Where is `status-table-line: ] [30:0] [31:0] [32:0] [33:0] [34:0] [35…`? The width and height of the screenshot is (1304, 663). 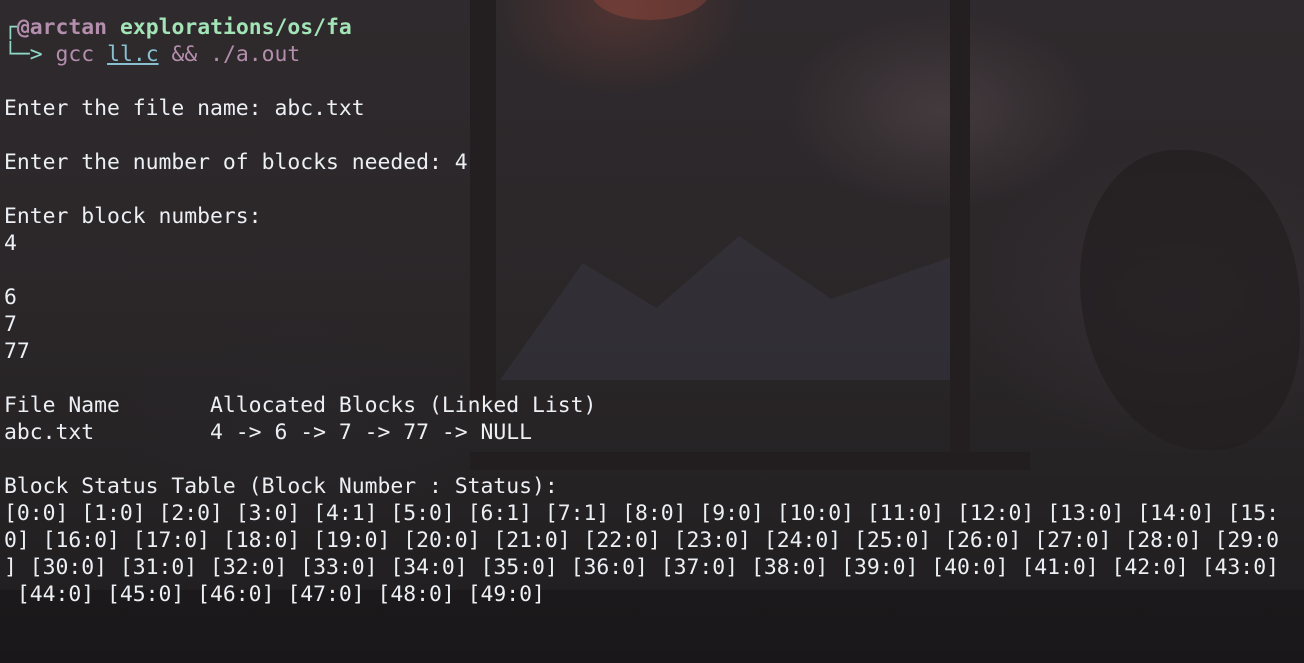 status-table-line: ] [30:0] [31:0] [32:0] [33:0] [34:0] [35… is located at coordinates (641, 567).